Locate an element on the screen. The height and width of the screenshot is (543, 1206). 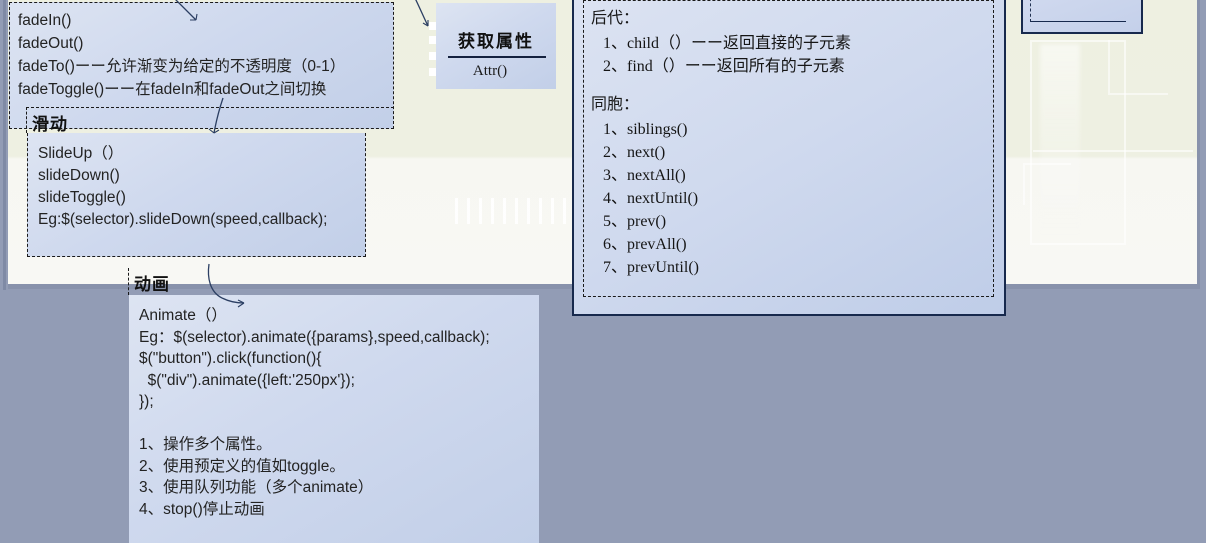
sibling-item-6: 6、prevAll() is located at coordinates (645, 244).